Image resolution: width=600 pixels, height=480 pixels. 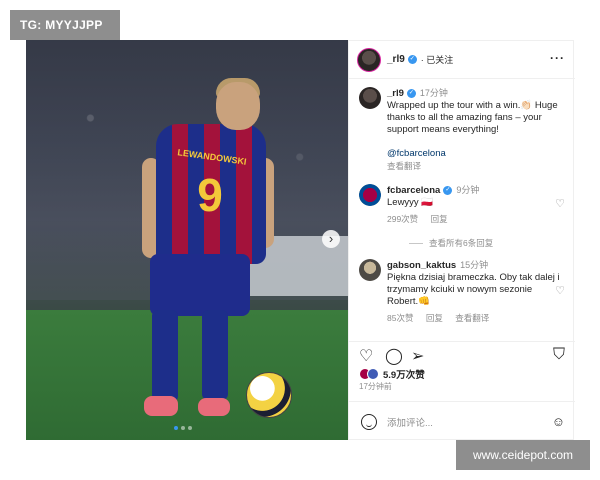 What do you see at coordinates (394, 356) in the screenshot?
I see `comment-icon: ◯` at bounding box center [394, 356].